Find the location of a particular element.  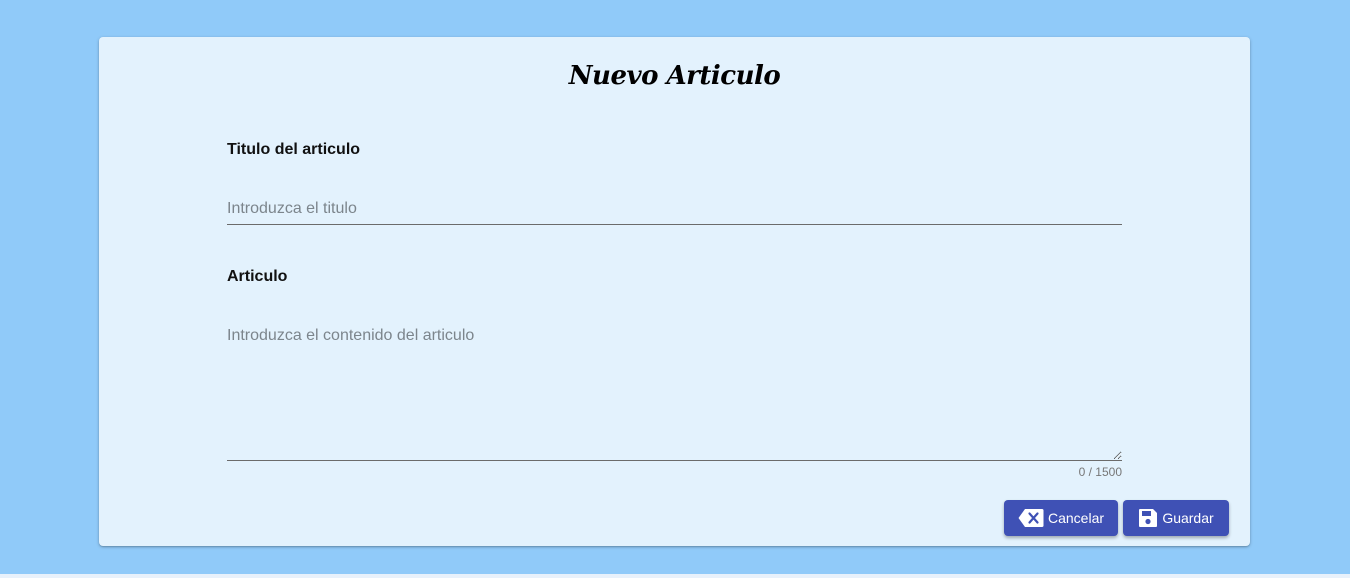

cancel-button: Cancelar is located at coordinates (1061, 518).